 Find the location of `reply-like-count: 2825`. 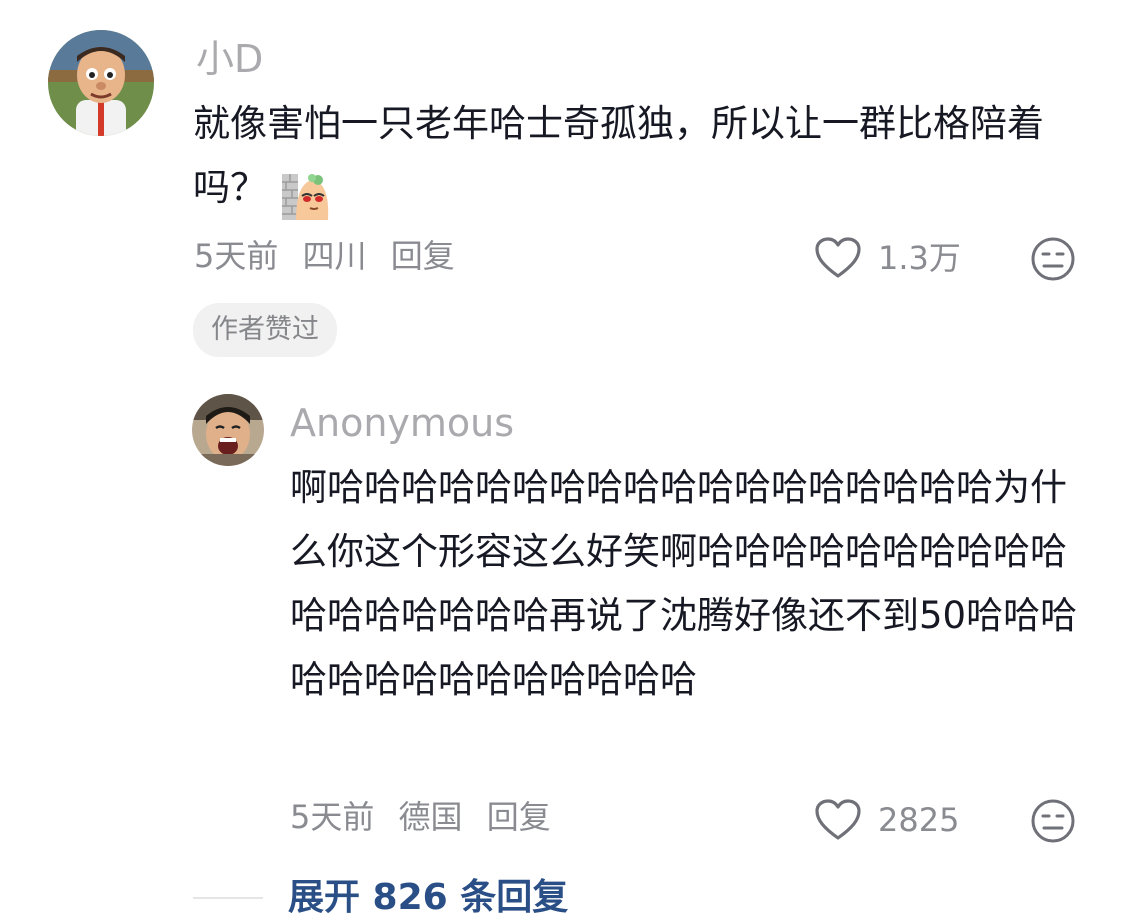

reply-like-count: 2825 is located at coordinates (919, 820).